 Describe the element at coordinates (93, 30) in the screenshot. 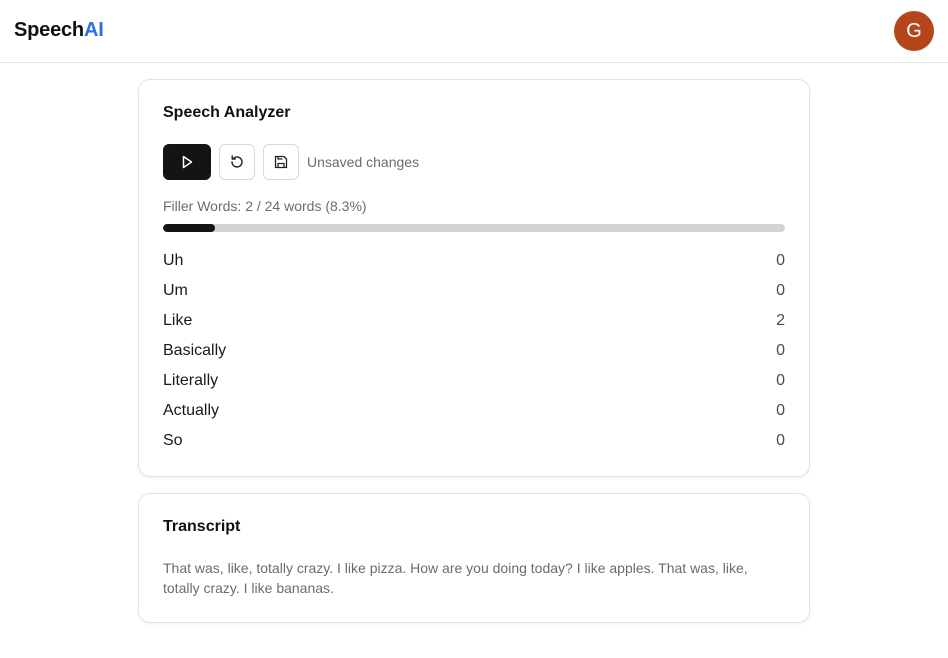

I see `brand-accent: AI` at that location.